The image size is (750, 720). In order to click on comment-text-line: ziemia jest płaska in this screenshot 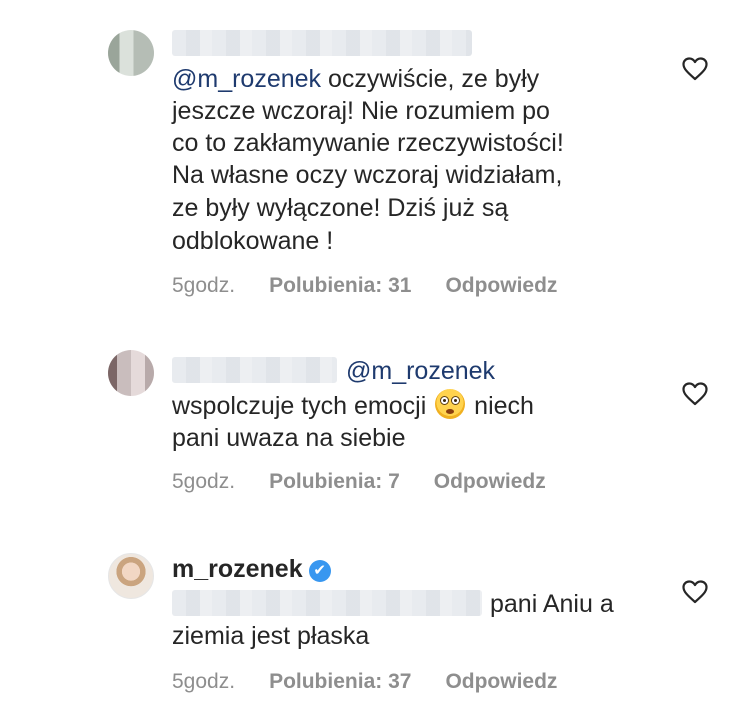, I will do `click(271, 636)`.